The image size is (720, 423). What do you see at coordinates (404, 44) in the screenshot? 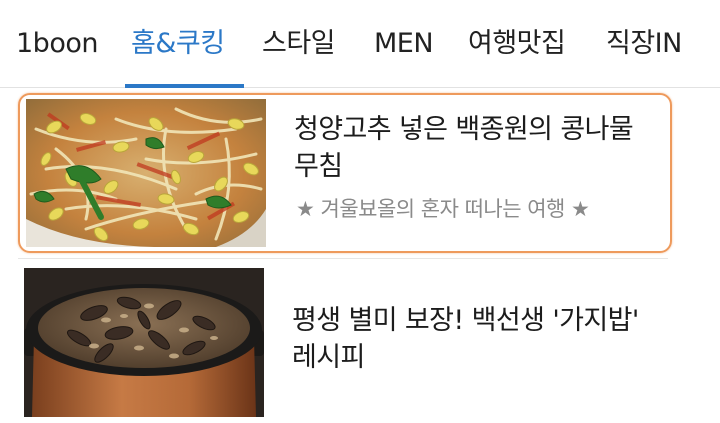
I see `tab-men: MEN` at bounding box center [404, 44].